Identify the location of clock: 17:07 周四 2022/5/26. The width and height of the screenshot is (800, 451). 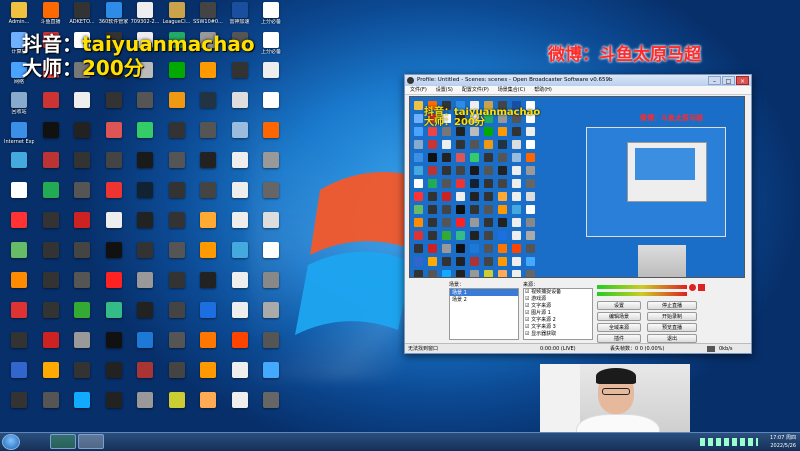
(783, 442).